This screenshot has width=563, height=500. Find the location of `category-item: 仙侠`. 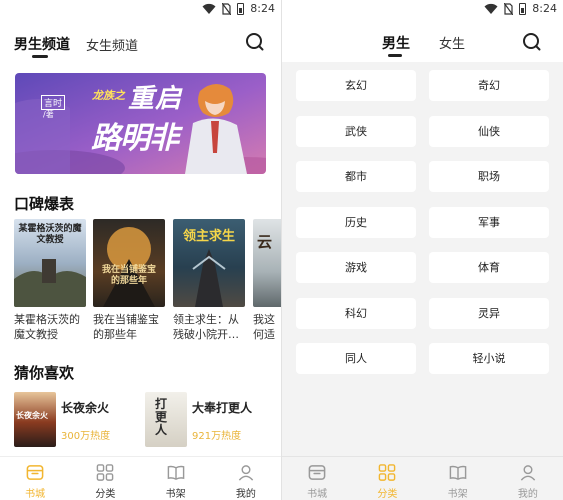

category-item: 仙侠 is located at coordinates (489, 131).